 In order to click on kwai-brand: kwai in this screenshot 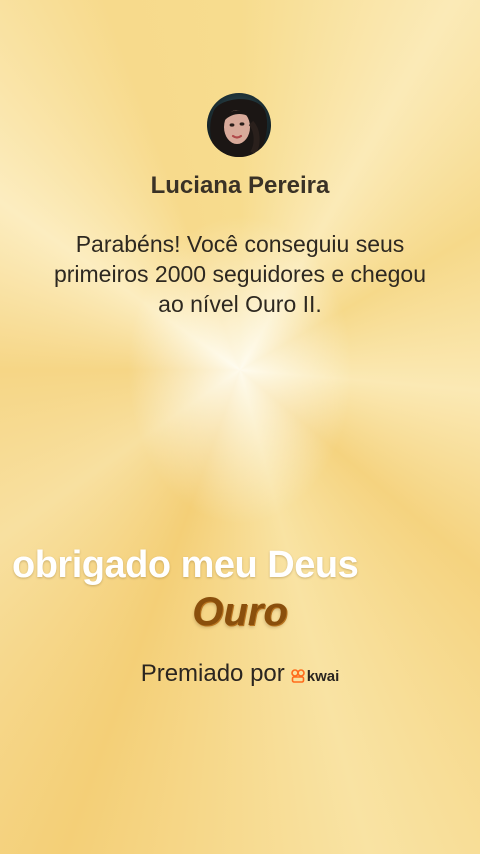, I will do `click(315, 676)`.